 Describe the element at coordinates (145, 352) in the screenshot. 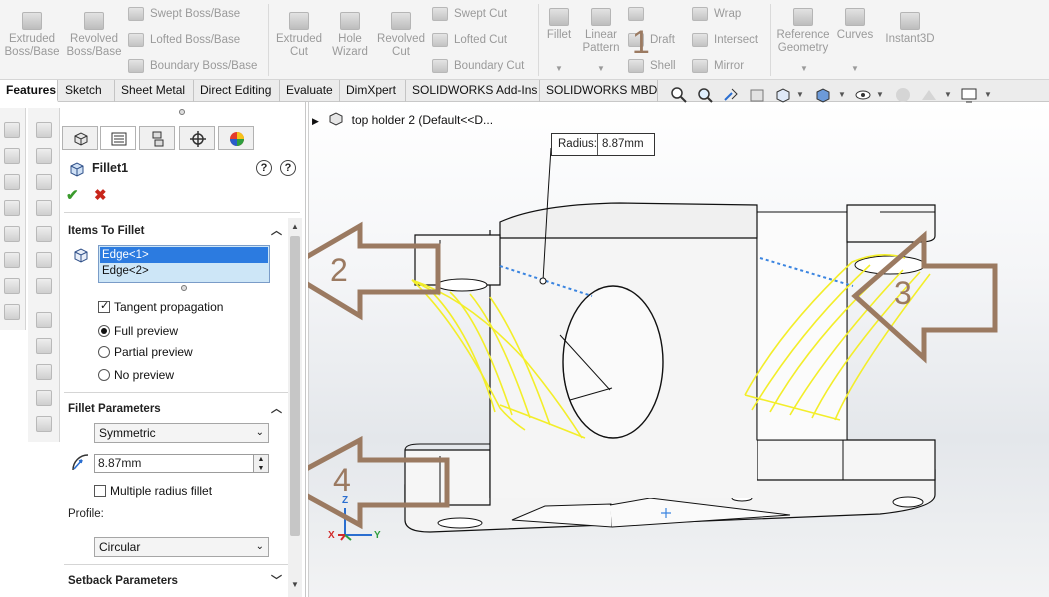

I see `partial-preview-radio: Partial preview` at that location.